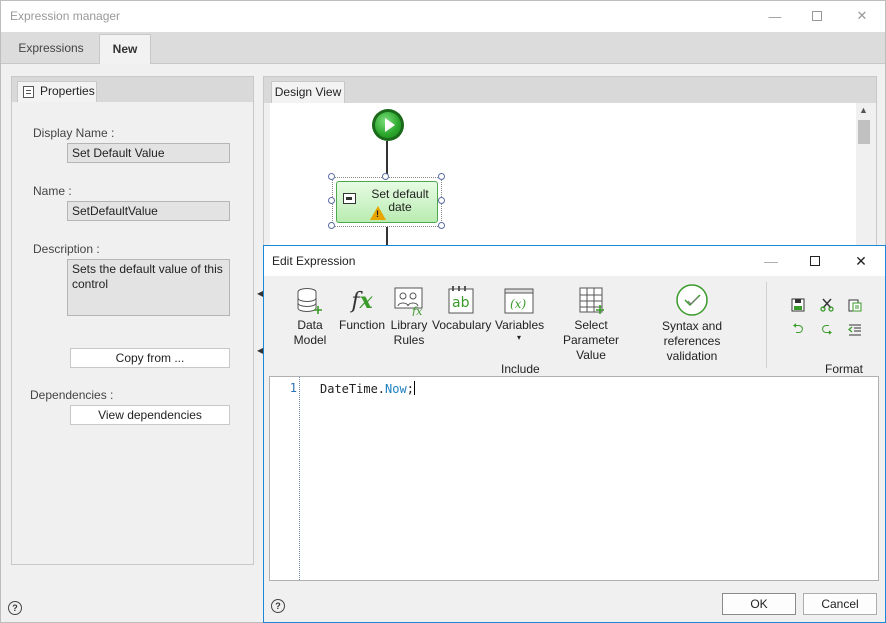 The height and width of the screenshot is (623, 886). Describe the element at coordinates (417, 310) in the screenshot. I see `svg-text: fx` at that location.